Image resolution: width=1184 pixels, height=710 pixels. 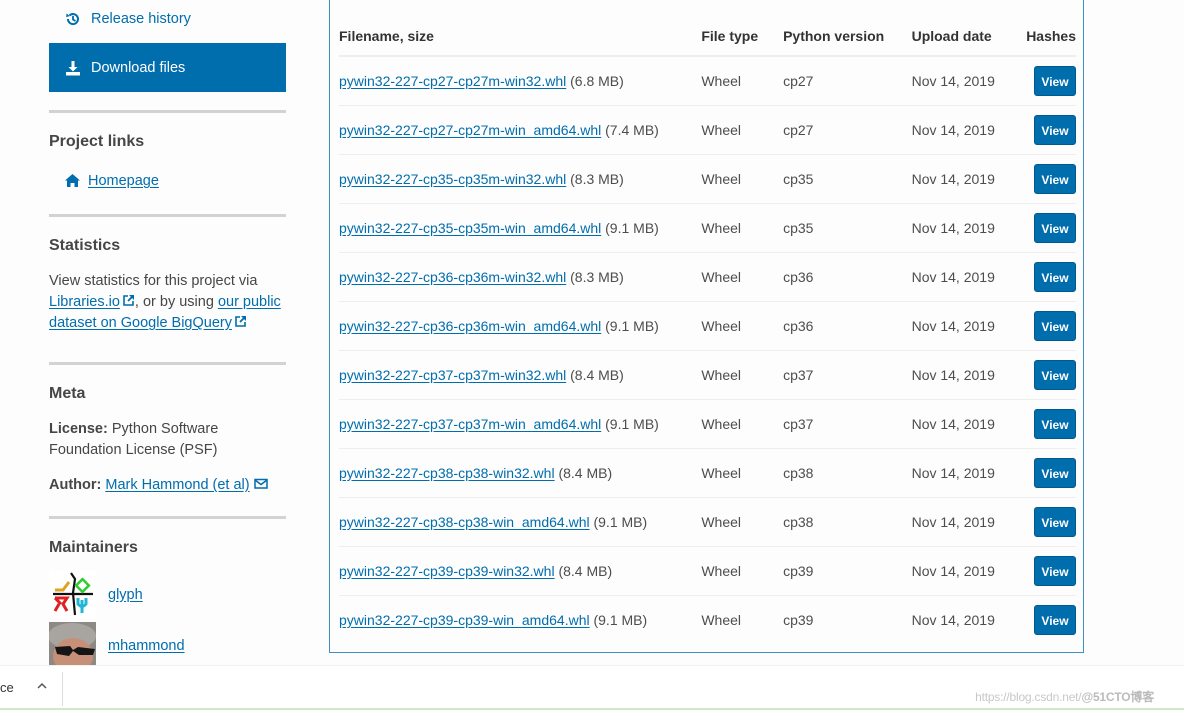 What do you see at coordinates (146, 646) in the screenshot?
I see `maintainer-link-mhammond: mhammond` at bounding box center [146, 646].